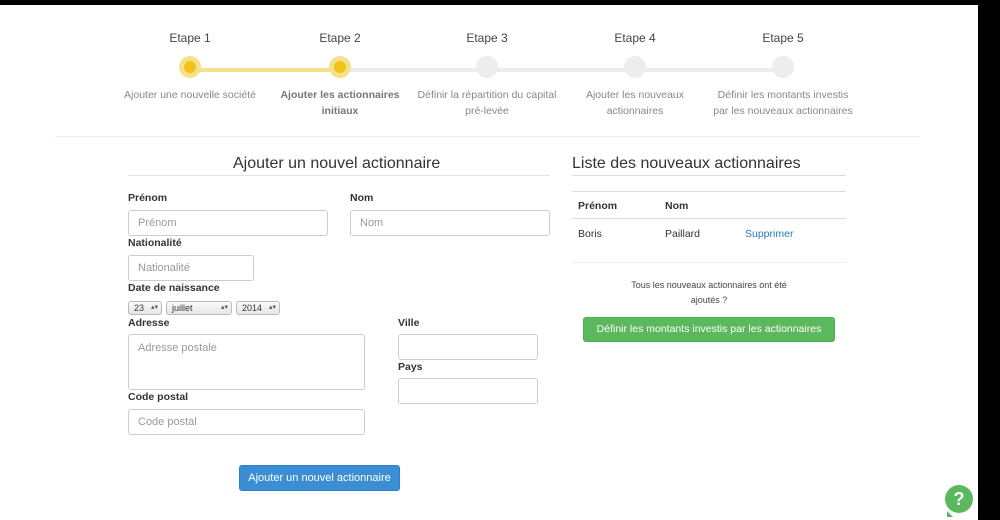 The width and height of the screenshot is (1000, 520). I want to click on delete-link: Supprimer, so click(769, 234).